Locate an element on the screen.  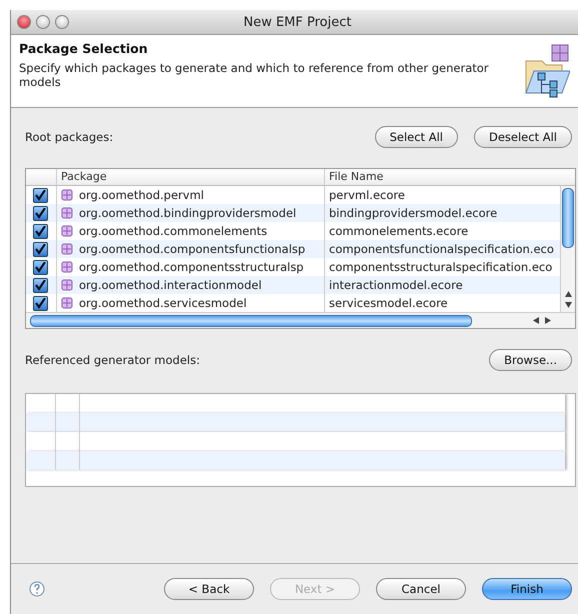
window-title: New EMF Project is located at coordinates (297, 22).